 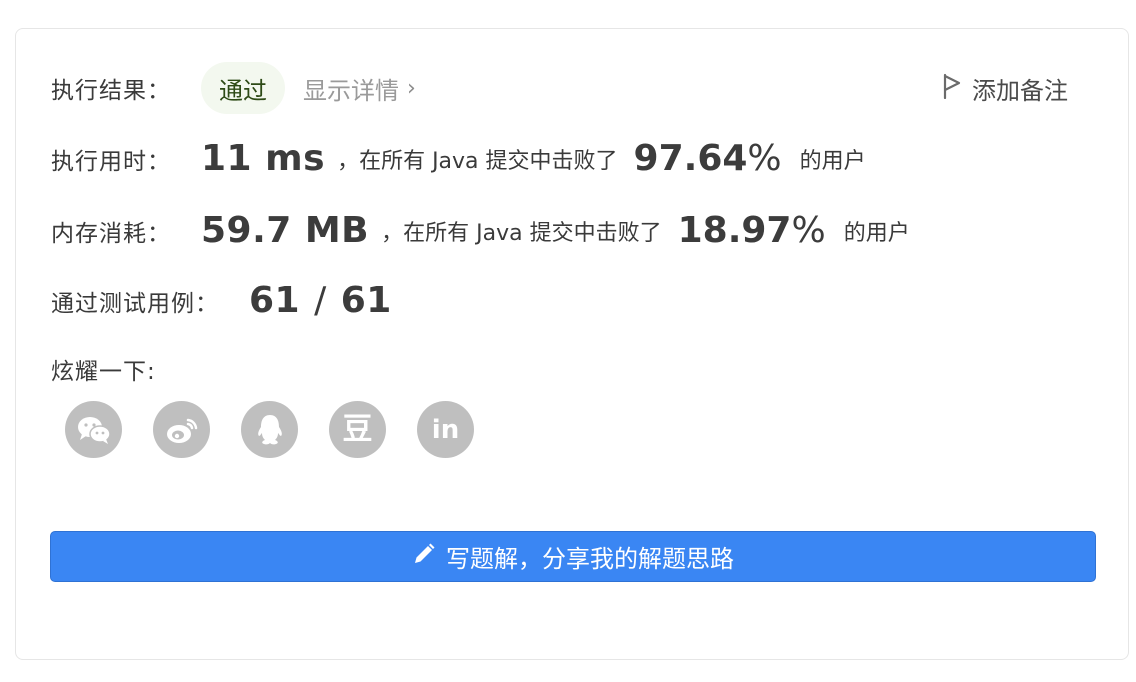 What do you see at coordinates (690, 158) in the screenshot?
I see `runtime-percent-value: 97.64` at bounding box center [690, 158].